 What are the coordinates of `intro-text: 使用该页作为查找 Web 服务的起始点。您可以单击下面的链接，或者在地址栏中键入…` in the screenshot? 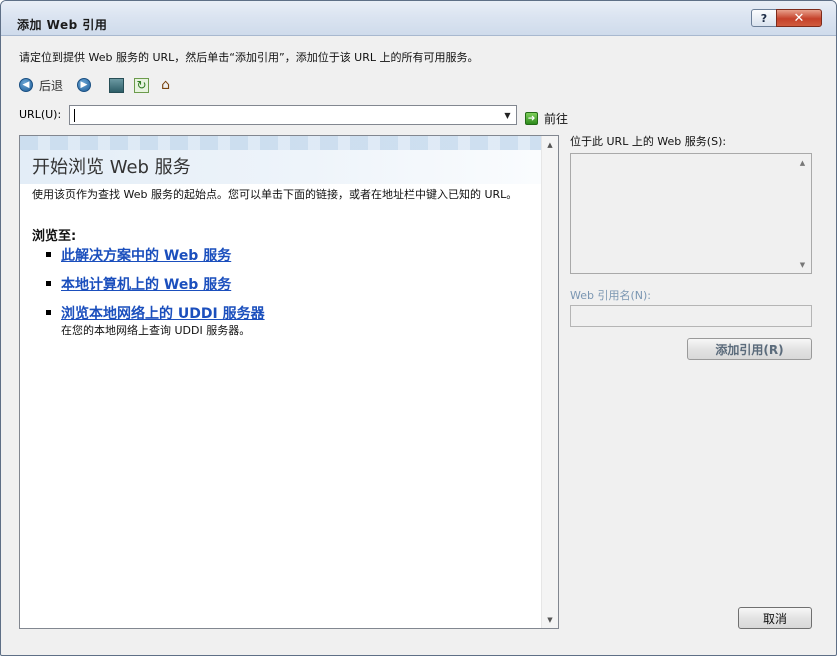 It's located at (275, 194).